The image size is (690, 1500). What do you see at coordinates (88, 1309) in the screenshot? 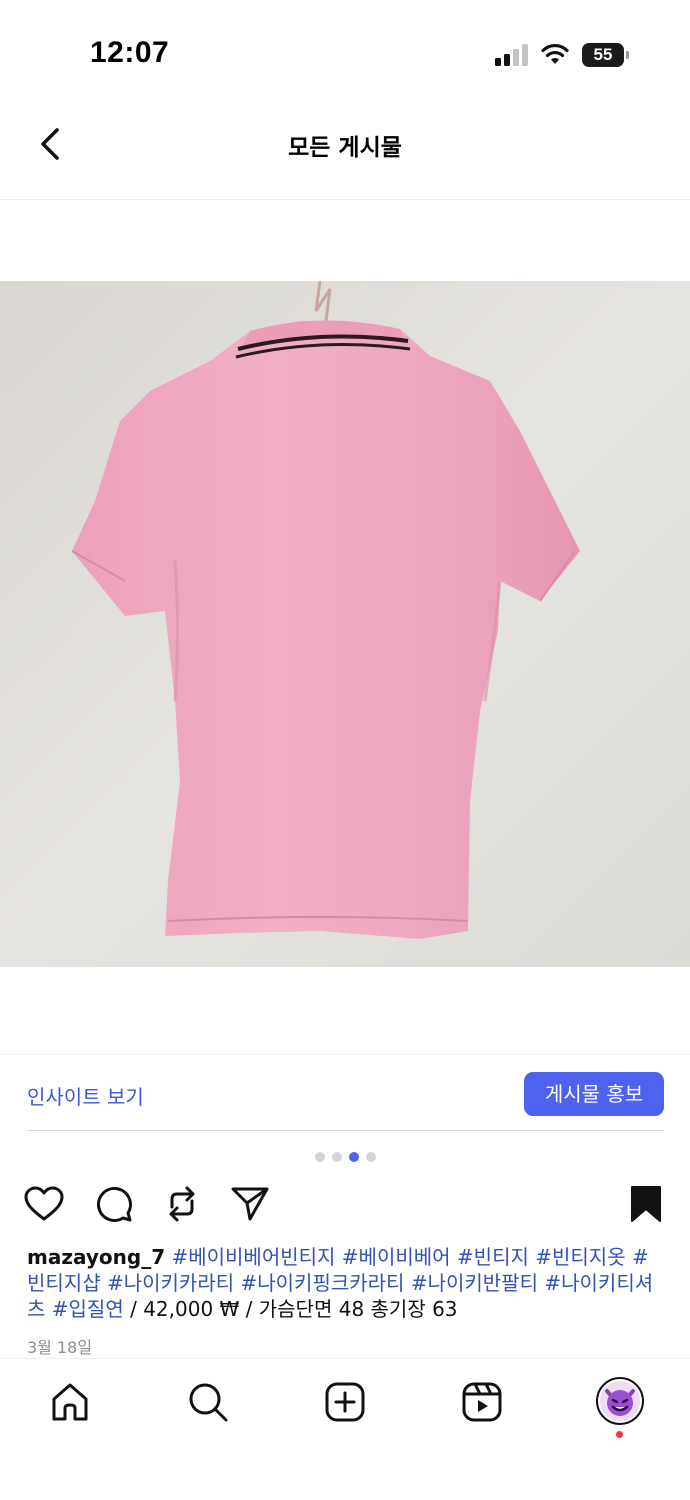
I see `hashtag: #입질연` at bounding box center [88, 1309].